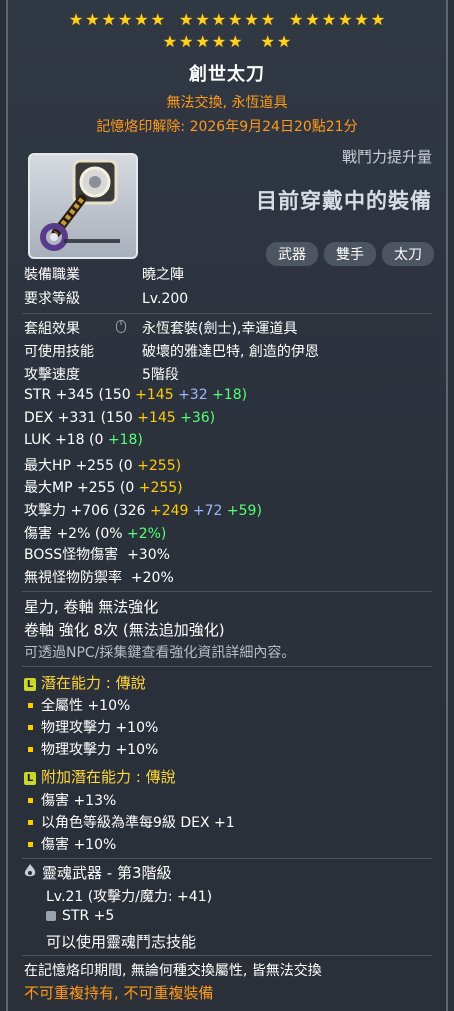  Describe the element at coordinates (106, 299) in the screenshot. I see `required-level: 要求等級 Lv.200` at that location.